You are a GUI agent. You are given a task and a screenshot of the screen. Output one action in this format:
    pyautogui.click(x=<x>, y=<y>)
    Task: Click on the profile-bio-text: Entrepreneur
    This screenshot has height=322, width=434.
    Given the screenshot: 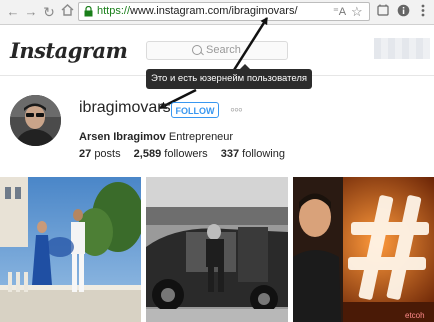 What is the action you would take?
    pyautogui.click(x=201, y=137)
    